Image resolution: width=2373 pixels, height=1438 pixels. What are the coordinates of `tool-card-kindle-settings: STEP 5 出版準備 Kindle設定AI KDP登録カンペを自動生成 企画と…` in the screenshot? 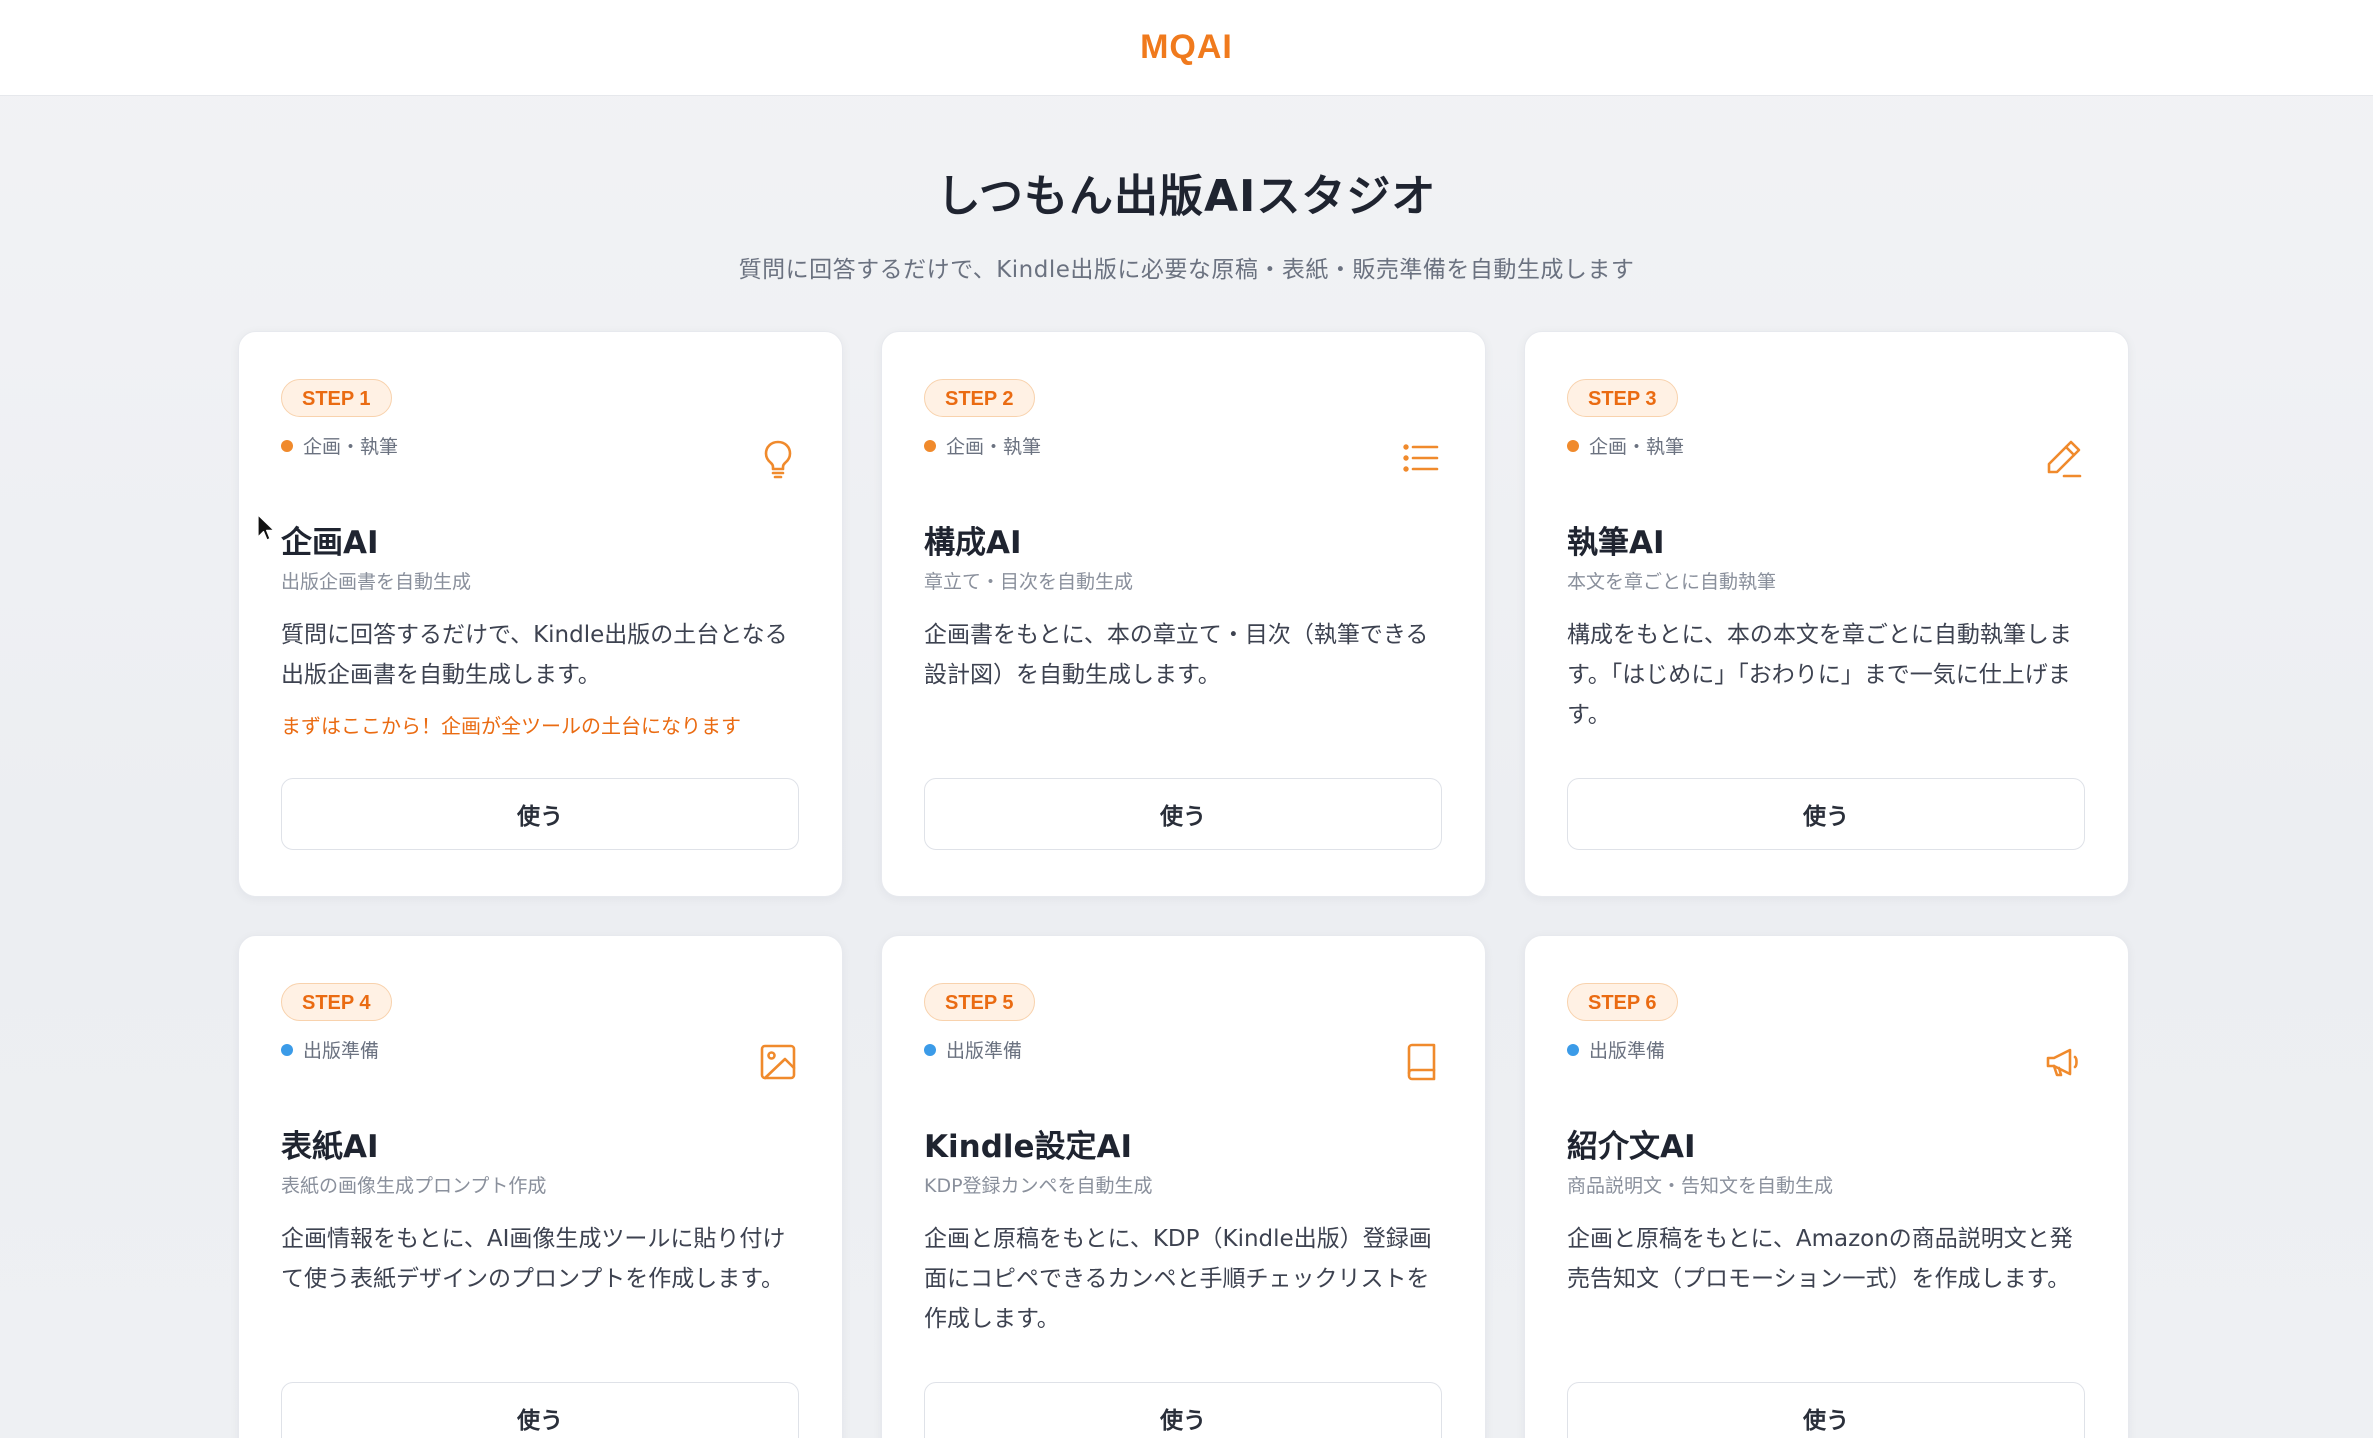 It's located at (1183, 1186).